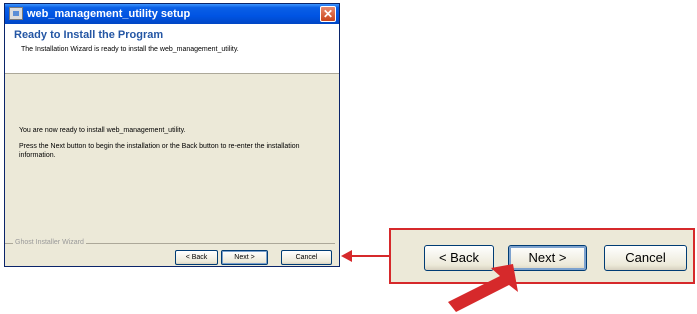 This screenshot has width=697, height=314. I want to click on pointer-arrow-icon, so click(483, 288).